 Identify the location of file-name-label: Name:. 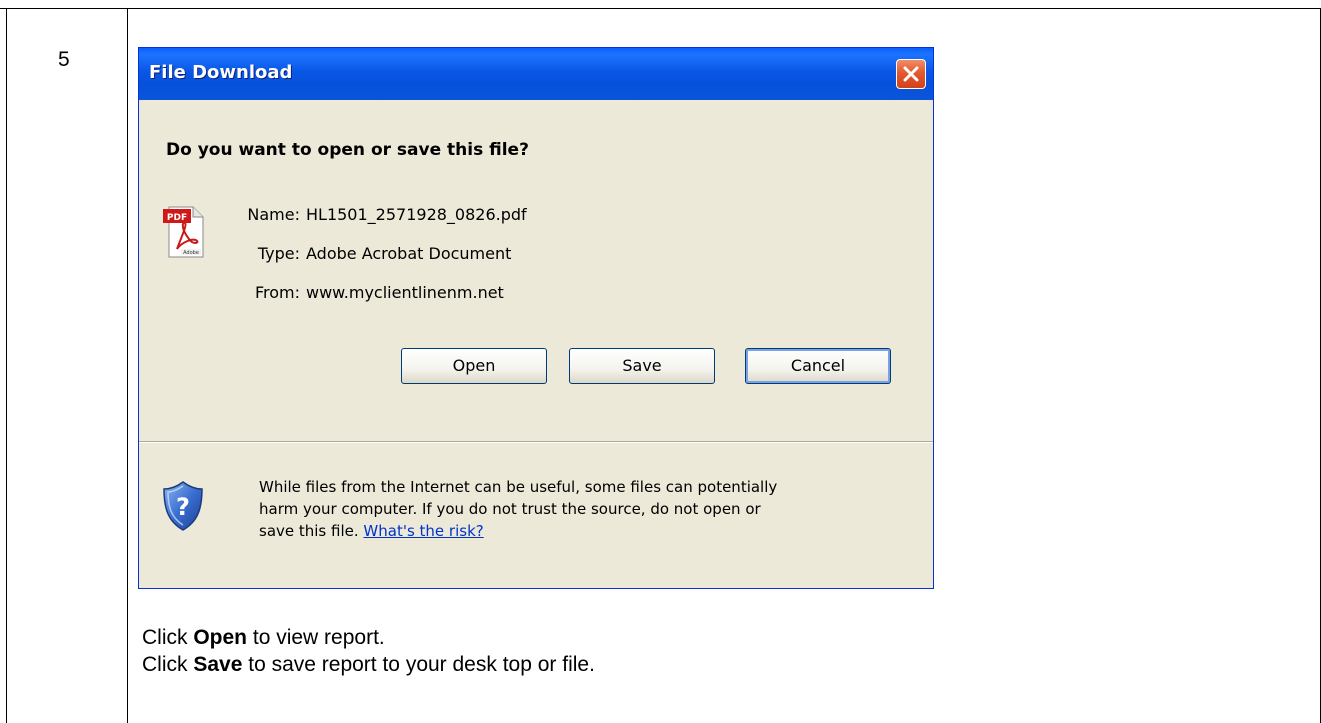
(273, 214).